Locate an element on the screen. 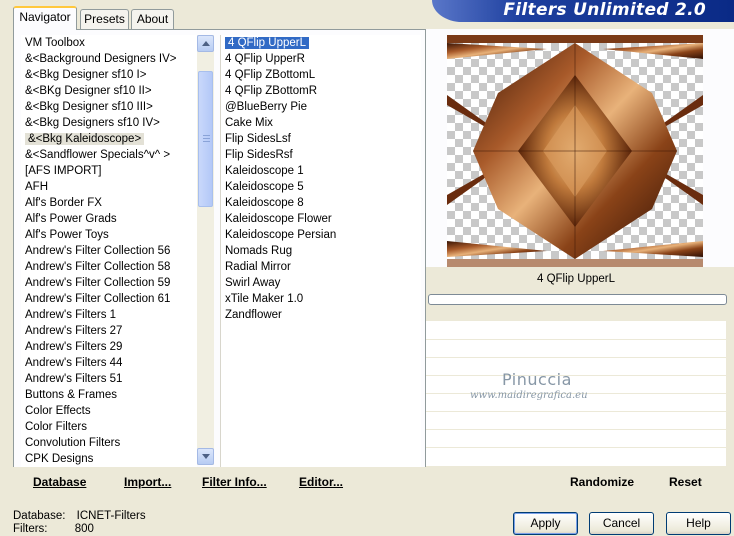  filter-item: Kaleidoscope Persian is located at coordinates (321, 235).